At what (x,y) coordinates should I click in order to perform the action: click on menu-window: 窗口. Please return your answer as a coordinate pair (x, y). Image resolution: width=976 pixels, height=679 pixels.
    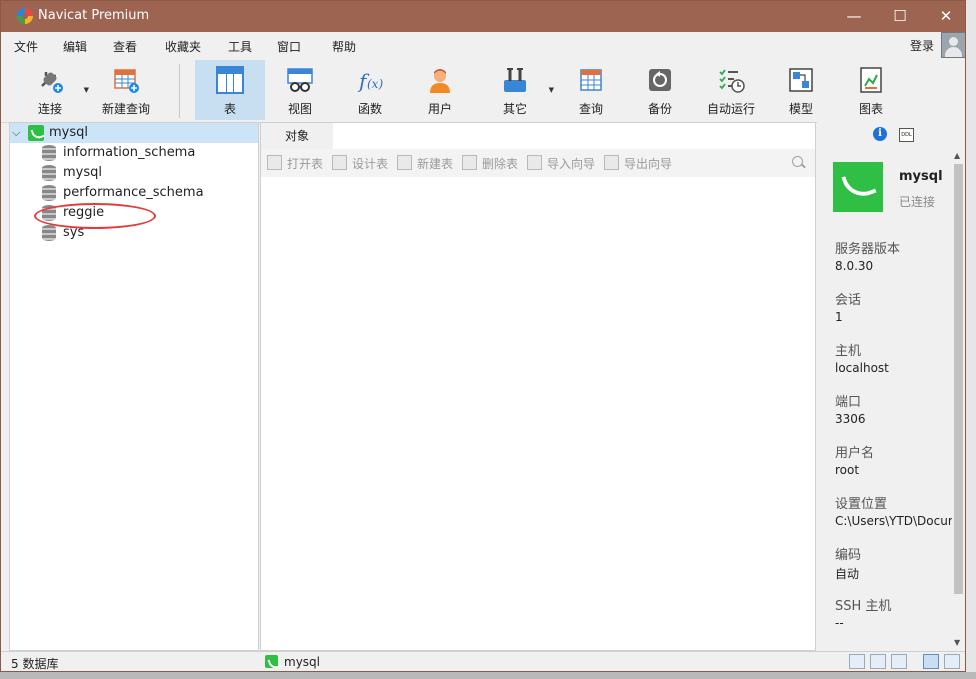
    Looking at the image, I should click on (289, 46).